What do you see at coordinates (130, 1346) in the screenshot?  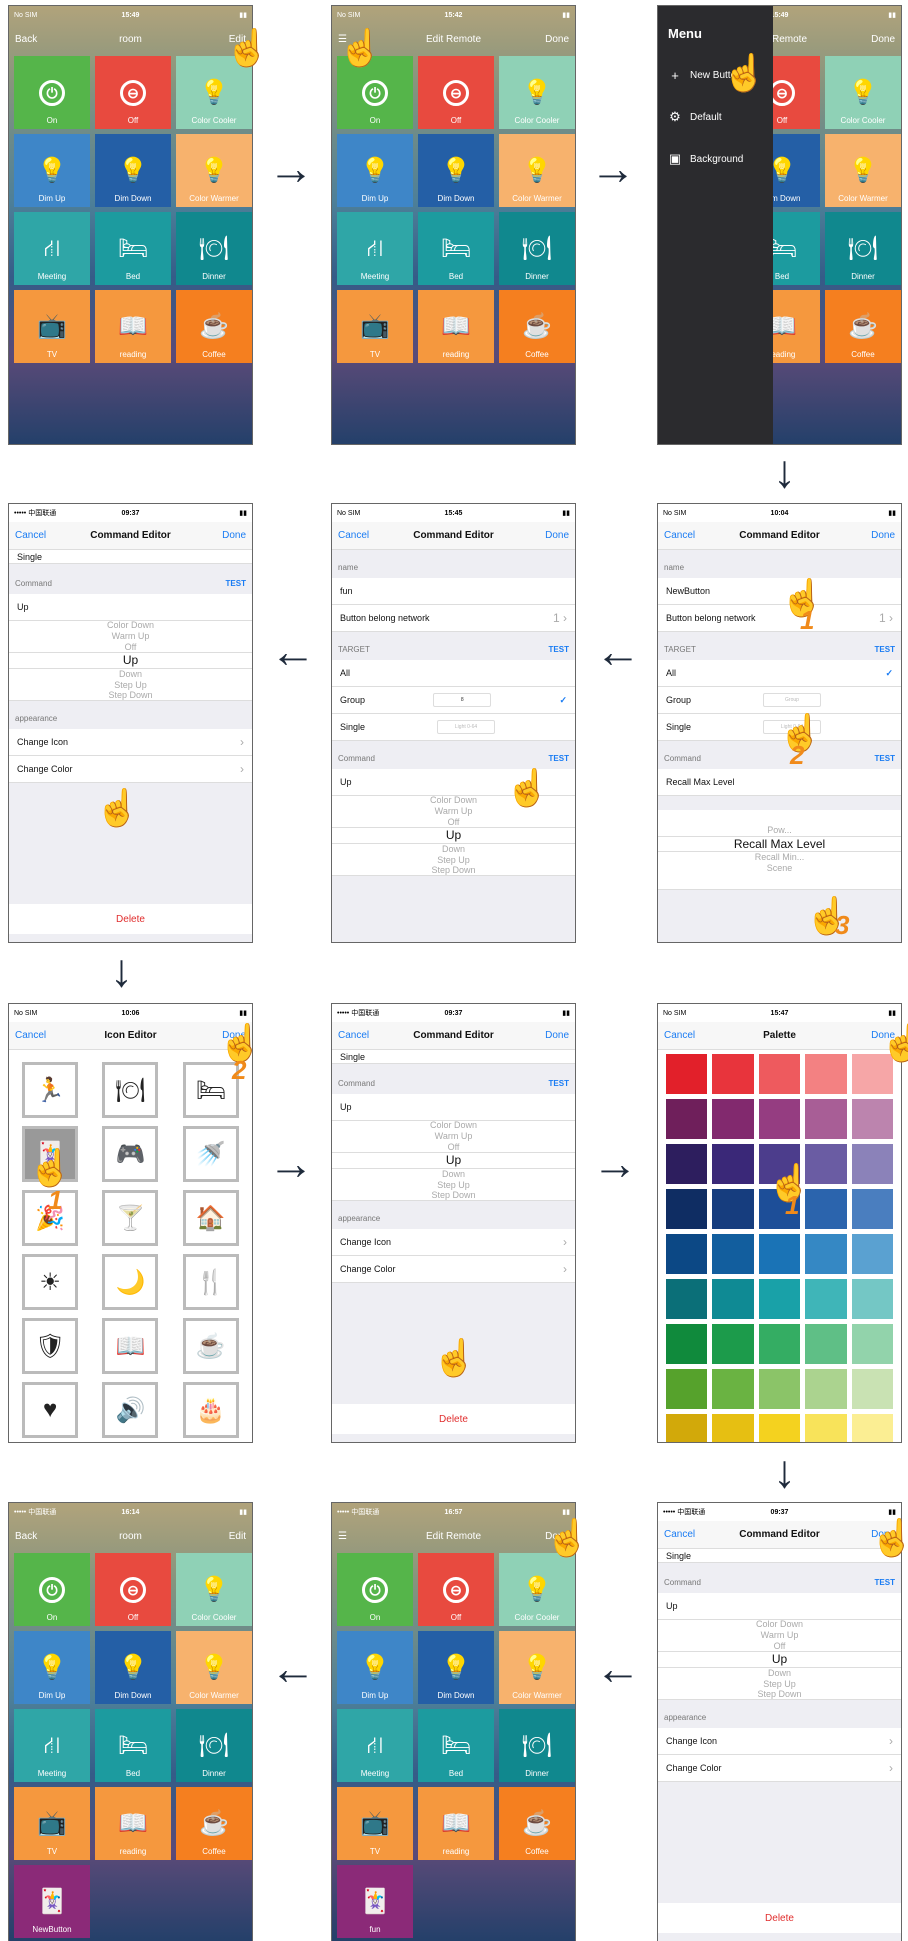 I see `icon-option: 📖` at bounding box center [130, 1346].